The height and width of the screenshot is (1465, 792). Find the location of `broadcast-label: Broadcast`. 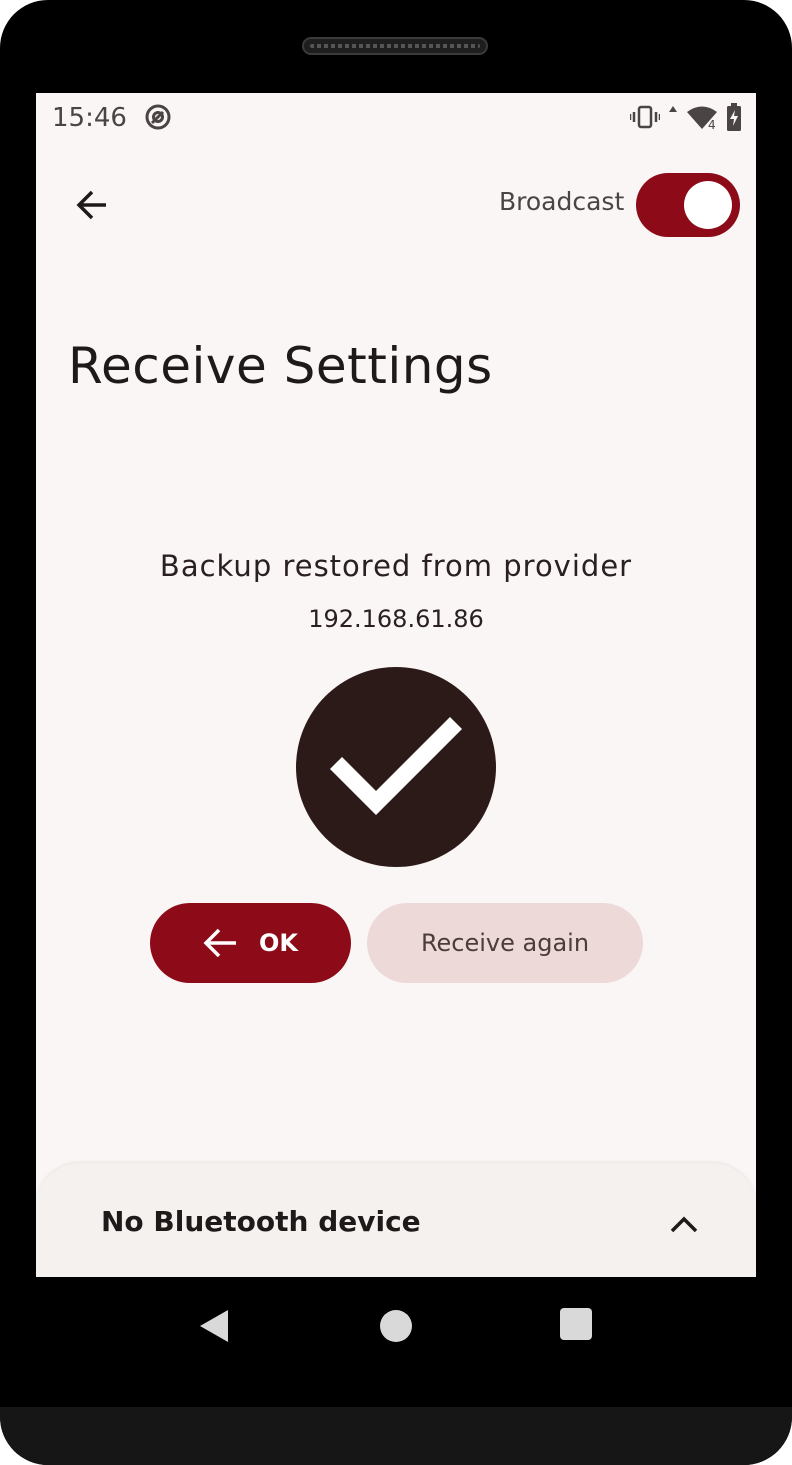

broadcast-label: Broadcast is located at coordinates (562, 201).